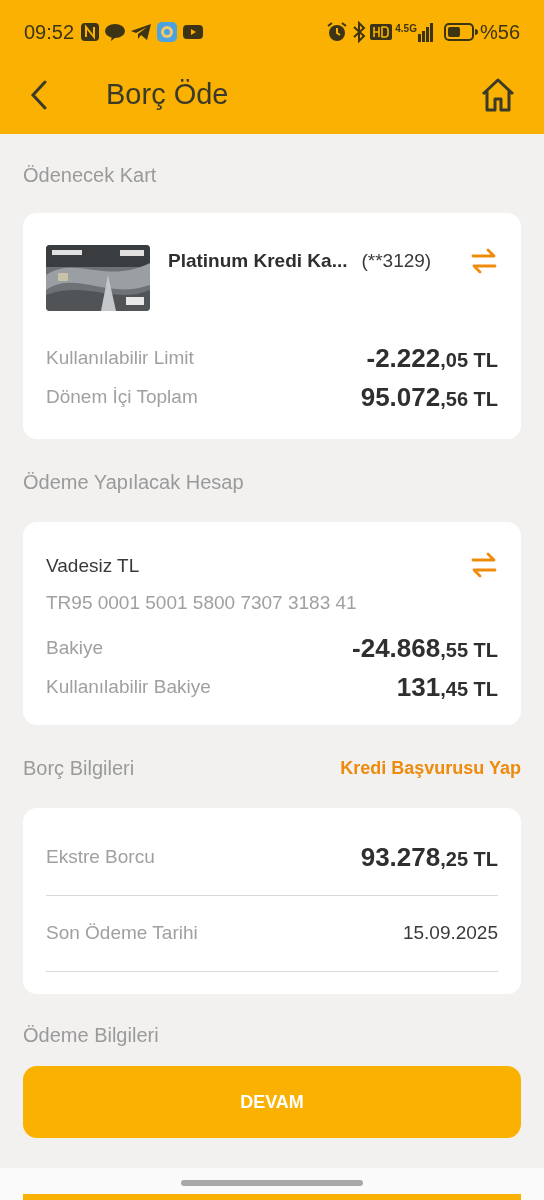 This screenshot has width=544, height=1200. Describe the element at coordinates (429, 857) in the screenshot. I see `amount-text: 93.278,25 TL` at that location.